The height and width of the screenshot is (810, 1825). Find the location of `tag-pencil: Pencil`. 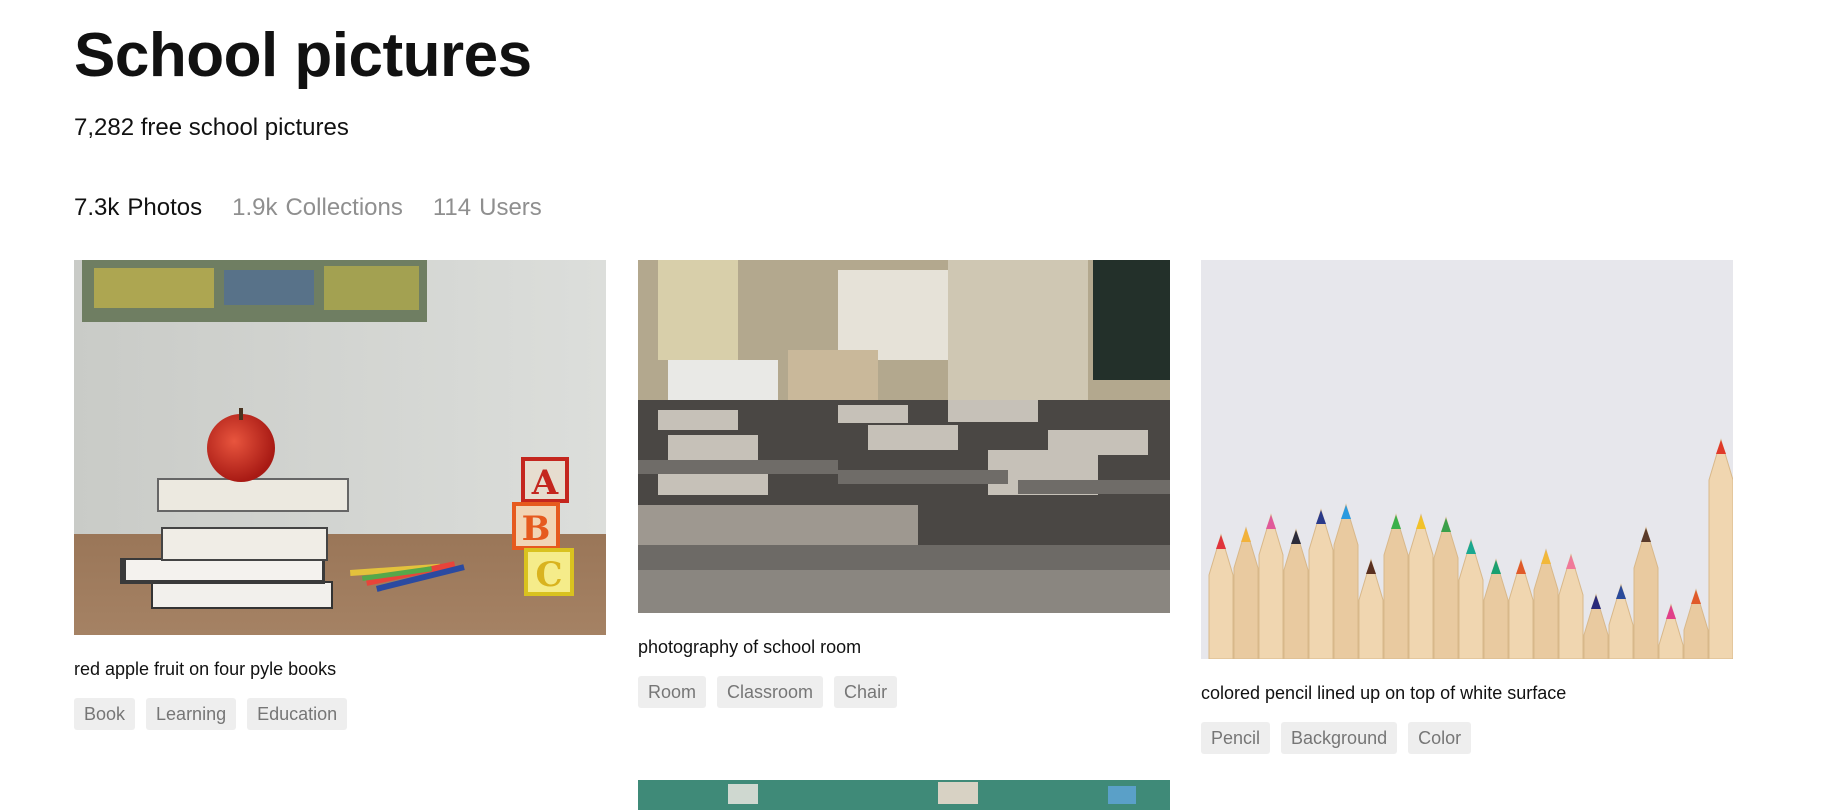

tag-pencil: Pencil is located at coordinates (1236, 738).